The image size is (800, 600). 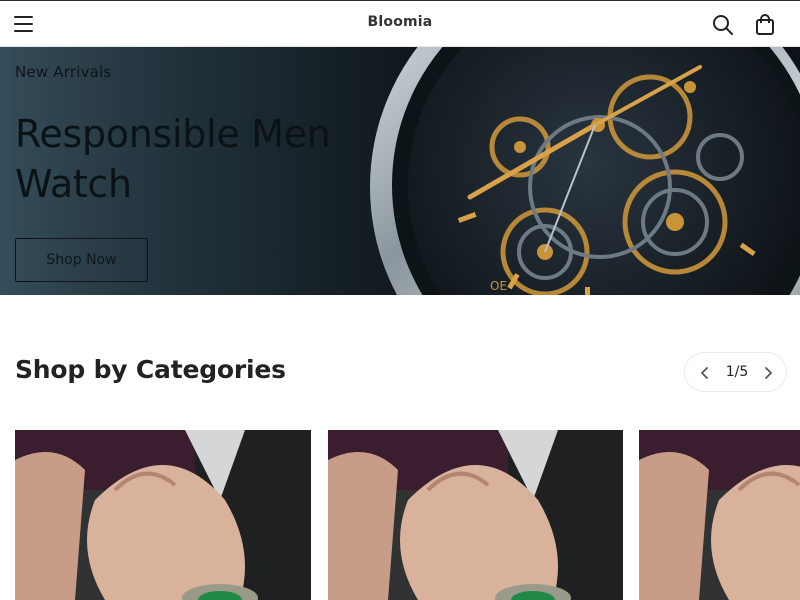 I want to click on pager-count: 1/5, so click(x=737, y=372).